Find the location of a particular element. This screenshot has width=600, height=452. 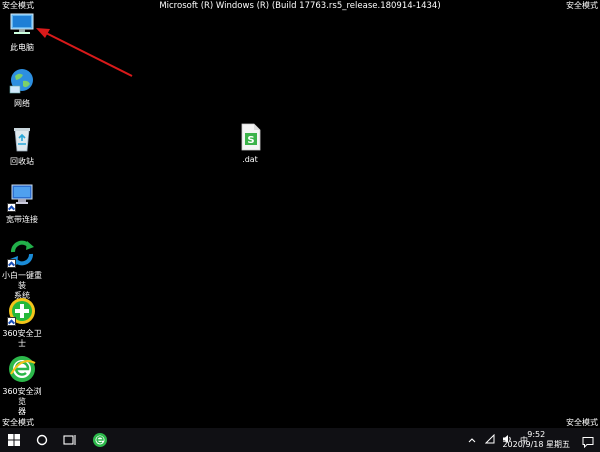

windows-logo-icon is located at coordinates (14, 440).